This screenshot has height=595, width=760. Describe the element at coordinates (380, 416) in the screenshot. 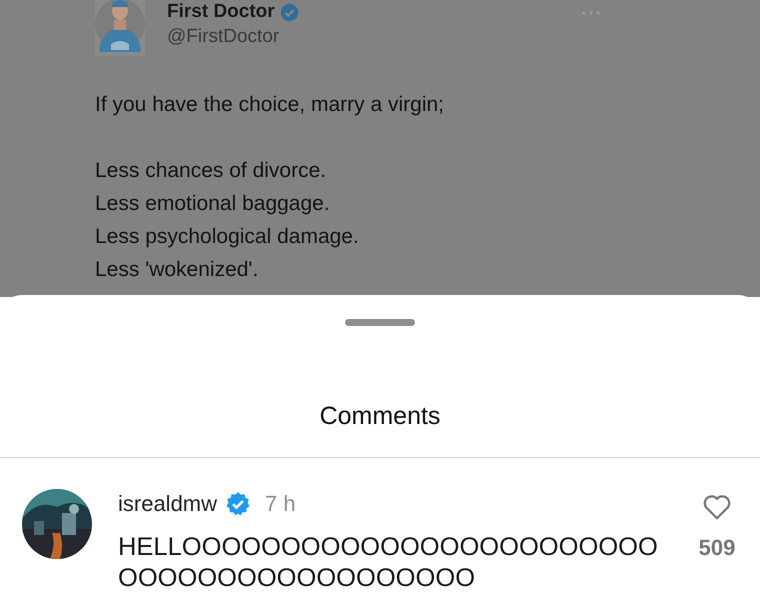

I see `sheet-title: Comments` at that location.